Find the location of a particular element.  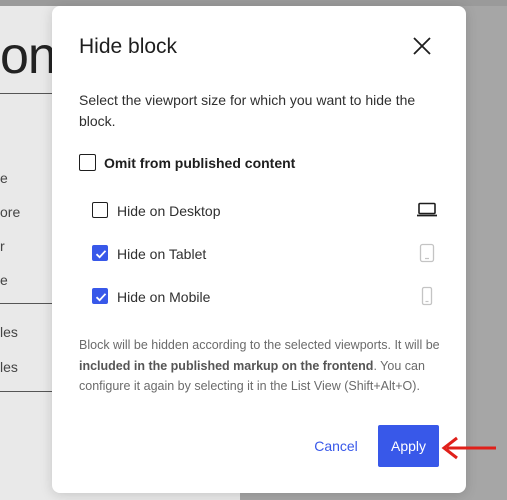

mobile-icon is located at coordinates (427, 296).